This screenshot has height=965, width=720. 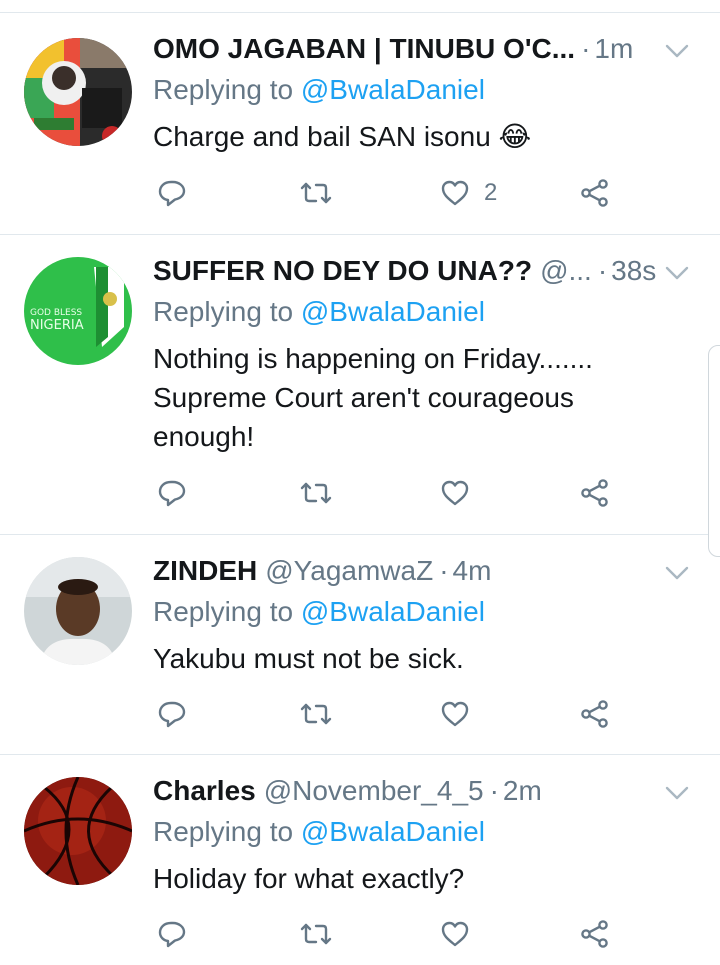 I want to click on action-bar: 2, so click(x=395, y=193).